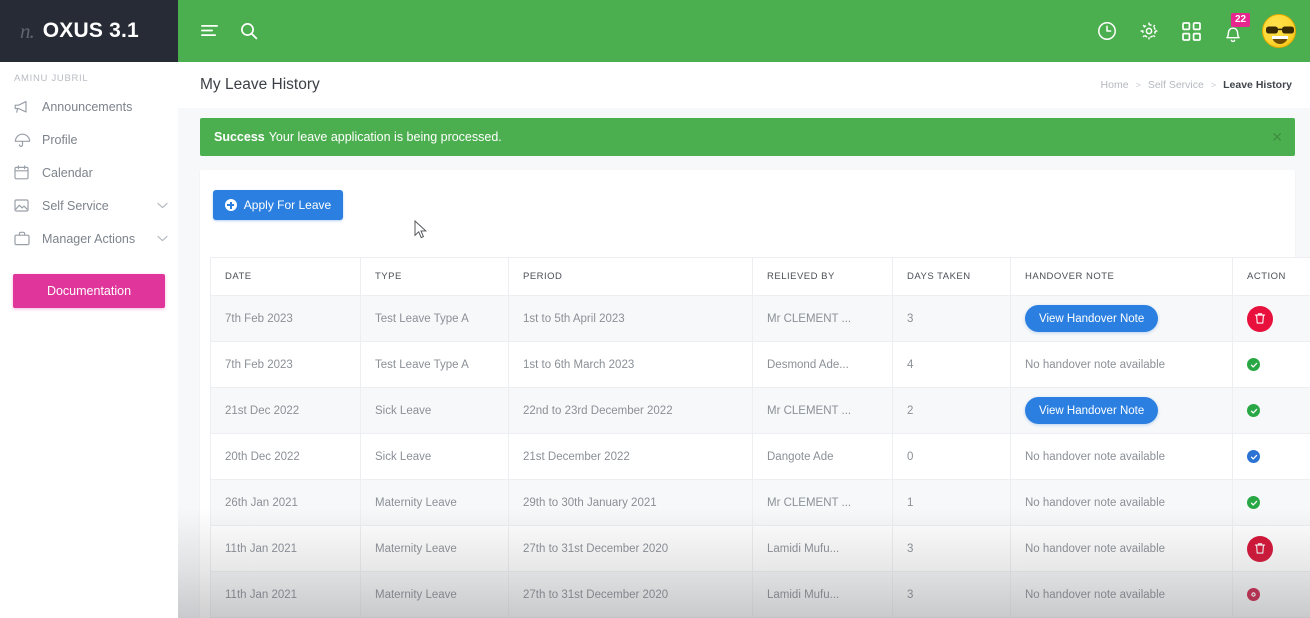 This screenshot has height=618, width=1310. I want to click on sidebar-item-profile: Profile, so click(89, 139).